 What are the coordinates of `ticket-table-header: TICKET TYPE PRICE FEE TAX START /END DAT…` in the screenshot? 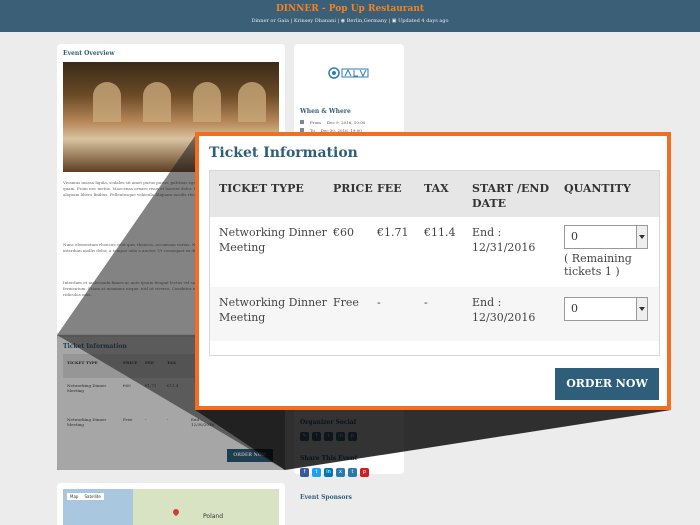 It's located at (434, 194).